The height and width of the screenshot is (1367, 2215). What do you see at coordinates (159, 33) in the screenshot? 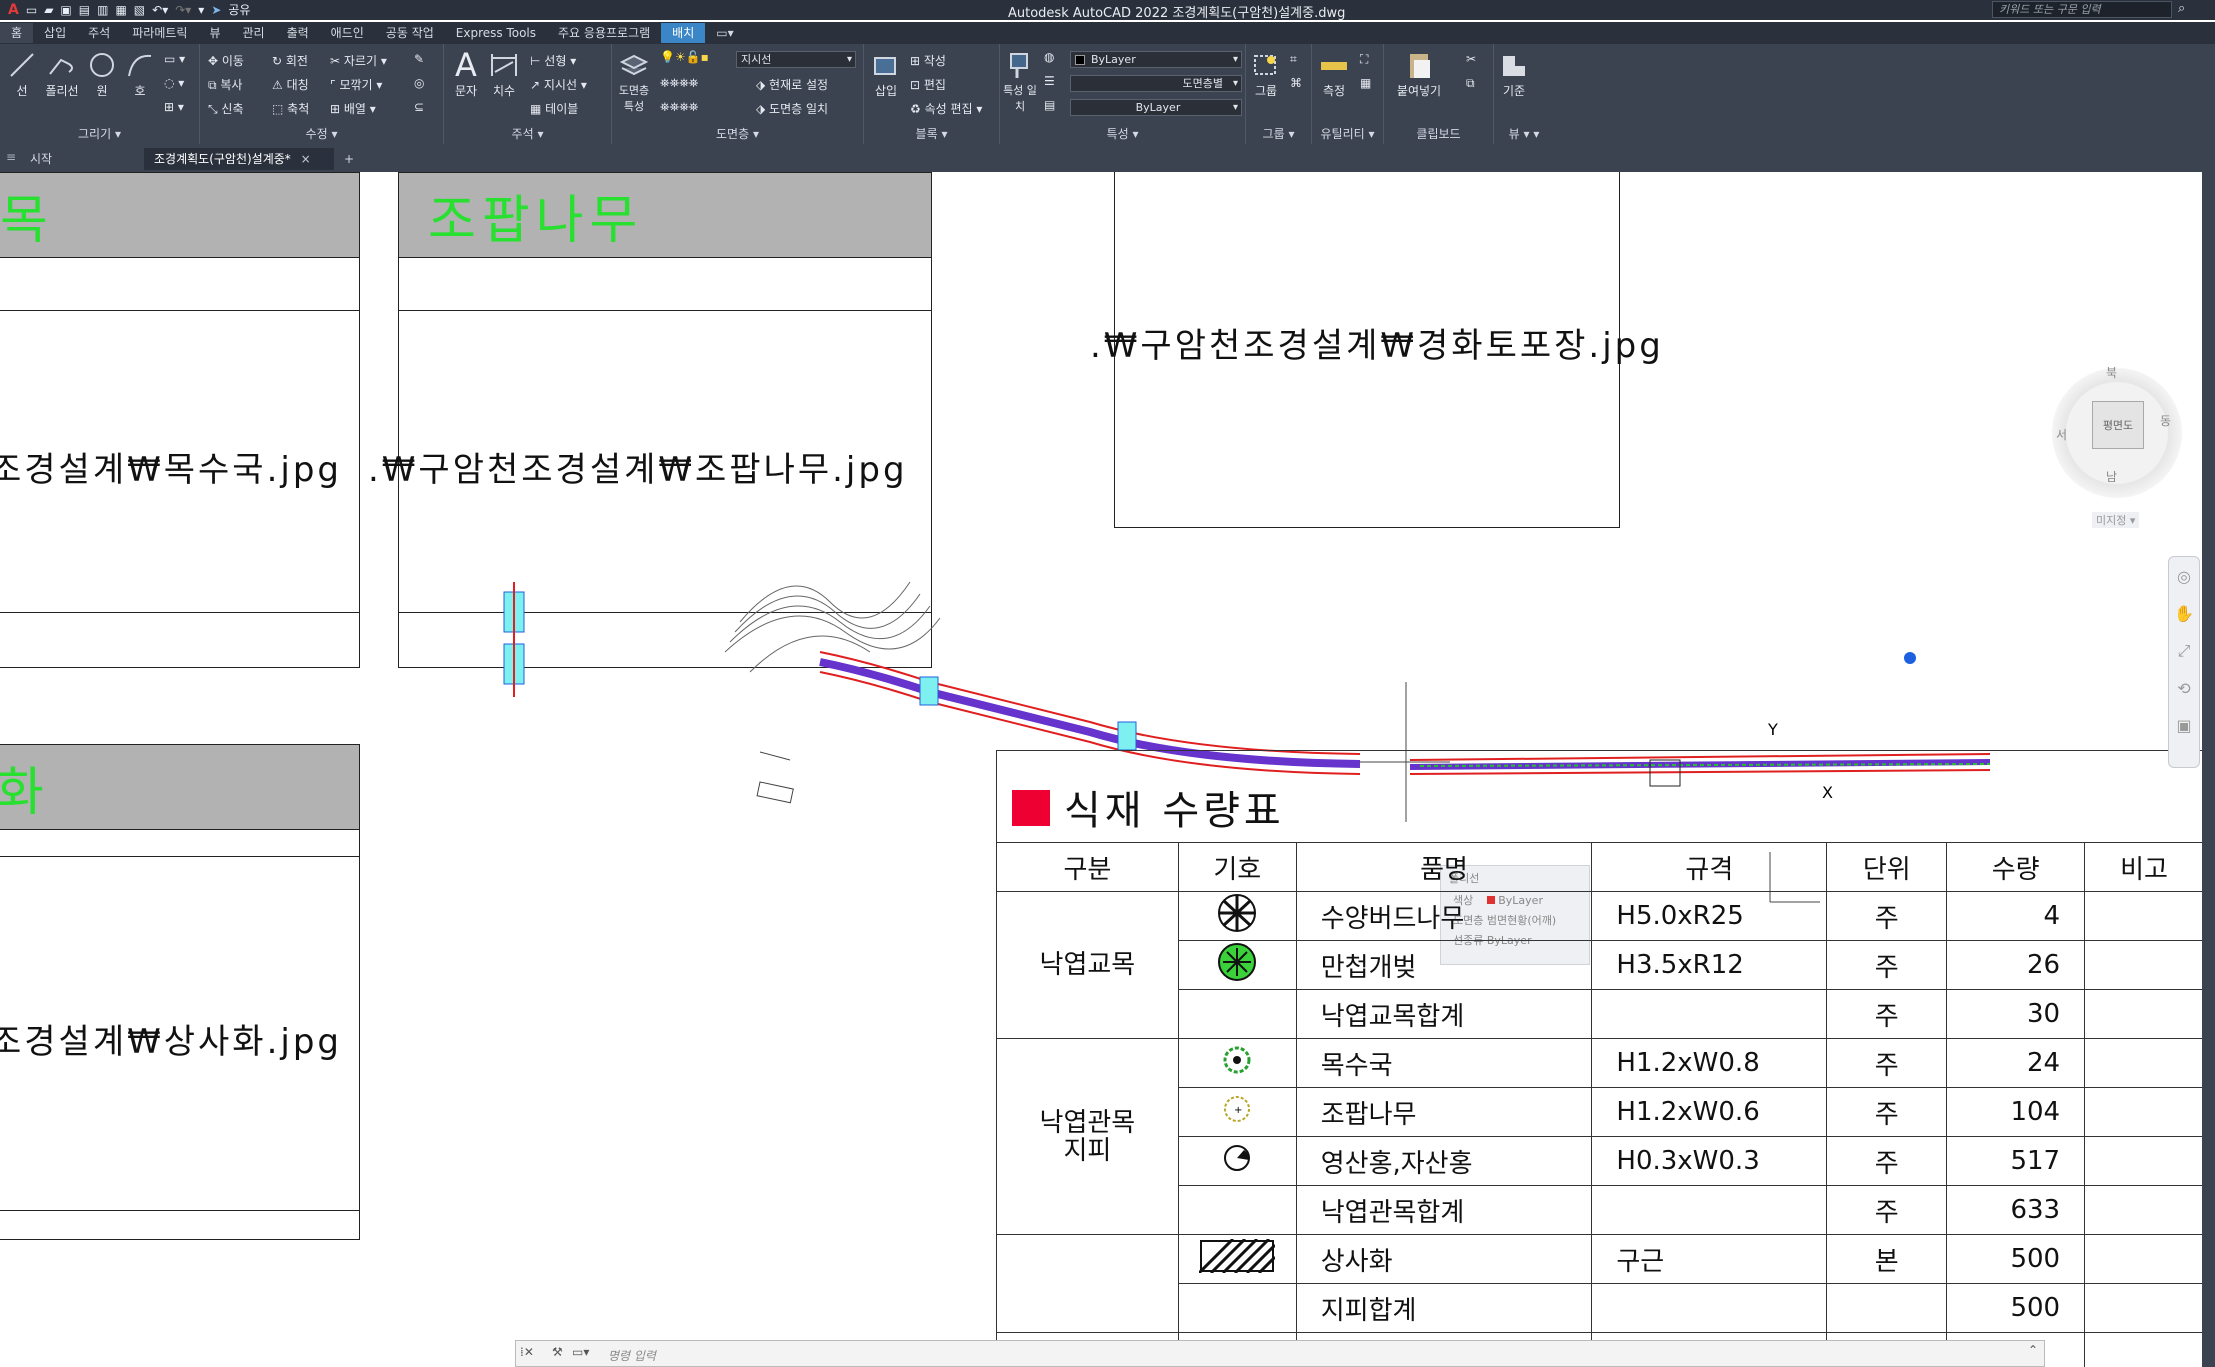
I see `tab-parametric: 파라메트릭` at bounding box center [159, 33].